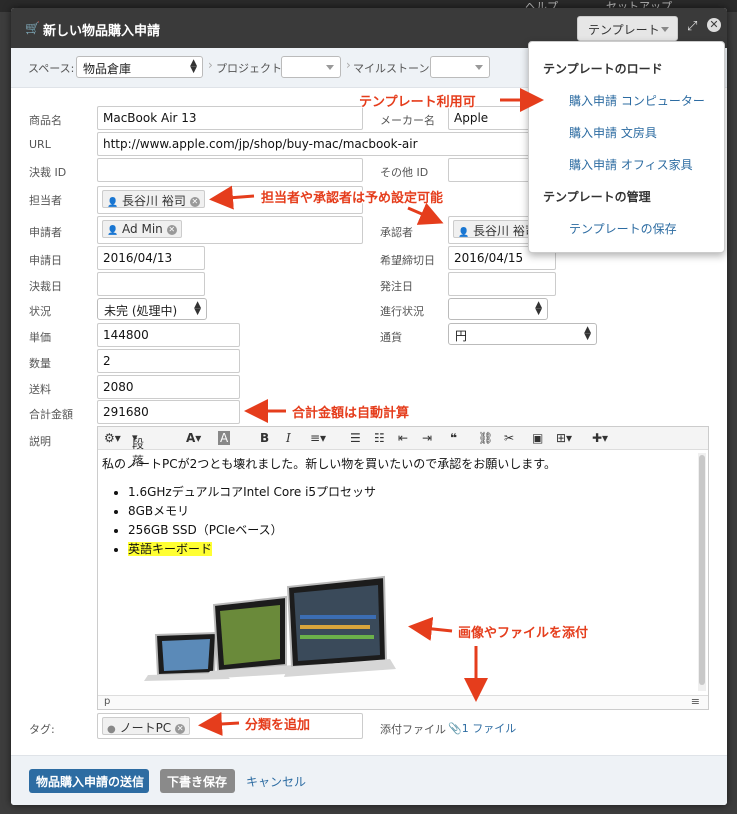 Image resolution: width=737 pixels, height=814 pixels. I want to click on arrow-image, so click(430, 628).